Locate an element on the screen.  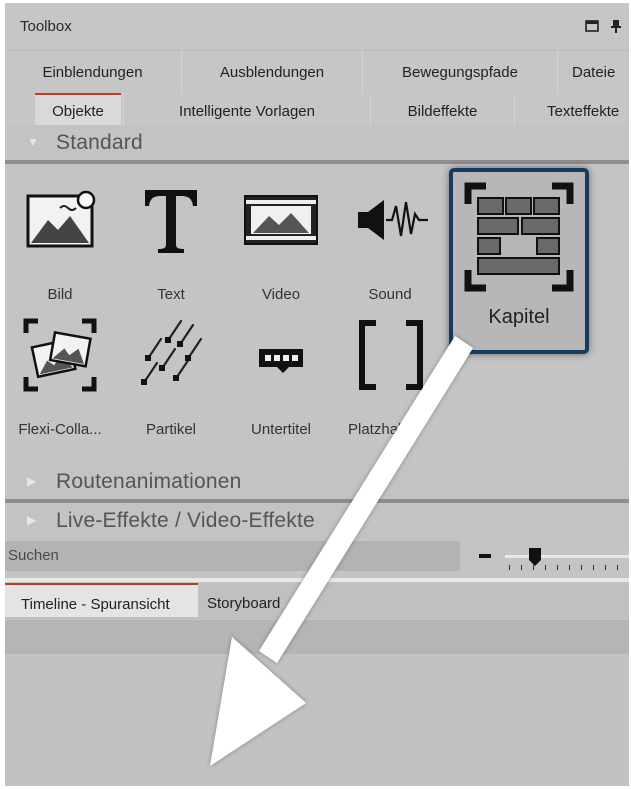
section-routenanimationen: ▶ Routenanimationen is located at coordinates (317, 482).